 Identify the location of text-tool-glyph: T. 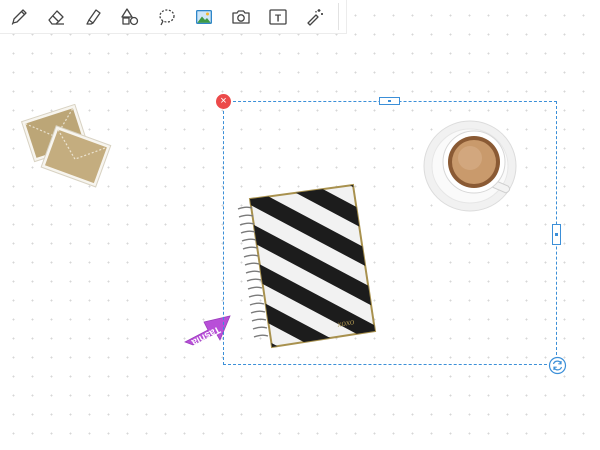
(277, 18).